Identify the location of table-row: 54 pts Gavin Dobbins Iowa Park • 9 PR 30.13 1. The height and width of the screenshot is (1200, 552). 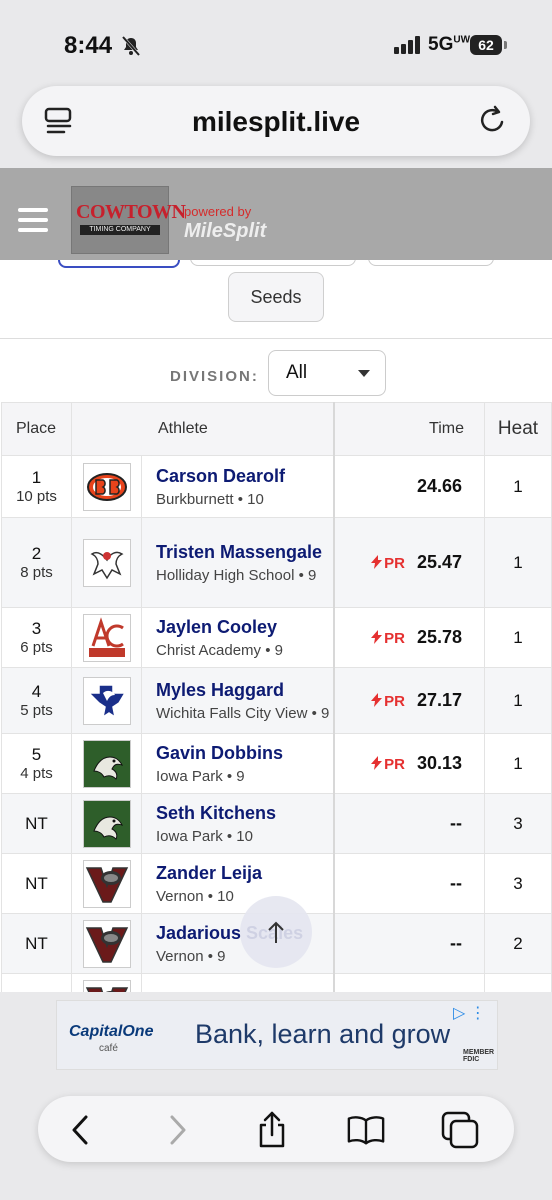
(276, 763).